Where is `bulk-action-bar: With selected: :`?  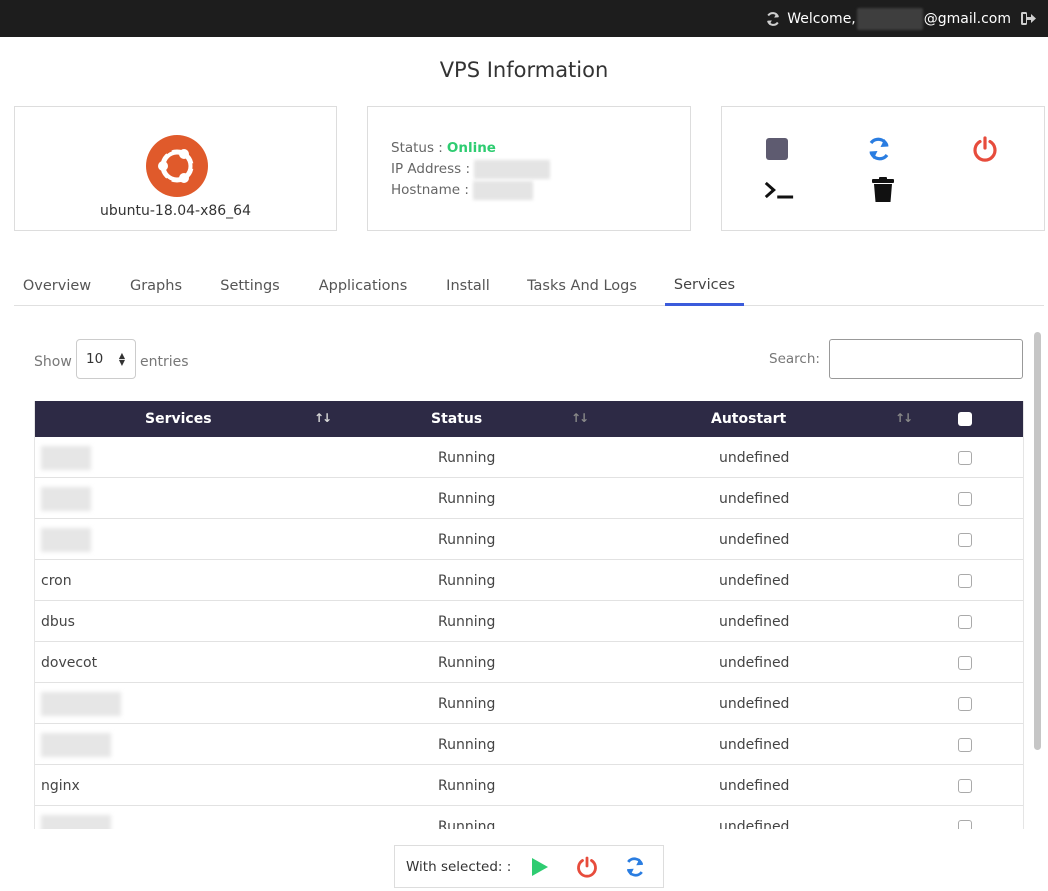 bulk-action-bar: With selected: : is located at coordinates (529, 866).